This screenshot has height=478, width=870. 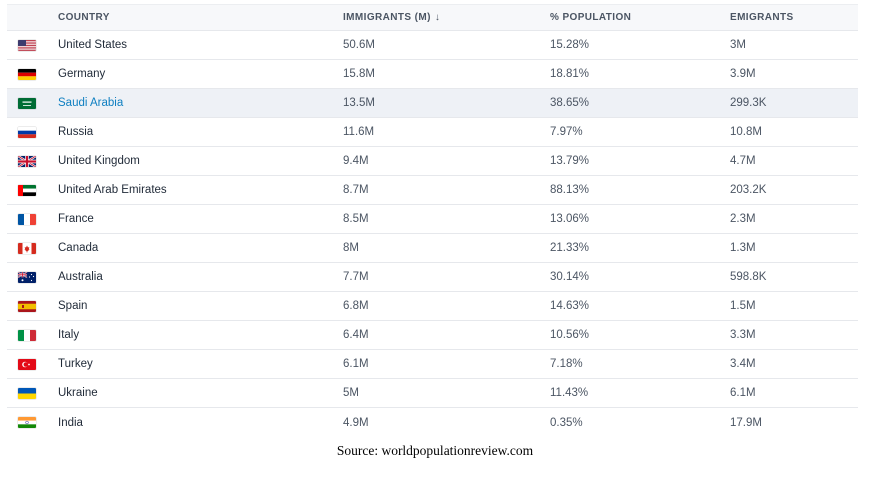 I want to click on emigrants-value: 4.7M, so click(x=743, y=161).